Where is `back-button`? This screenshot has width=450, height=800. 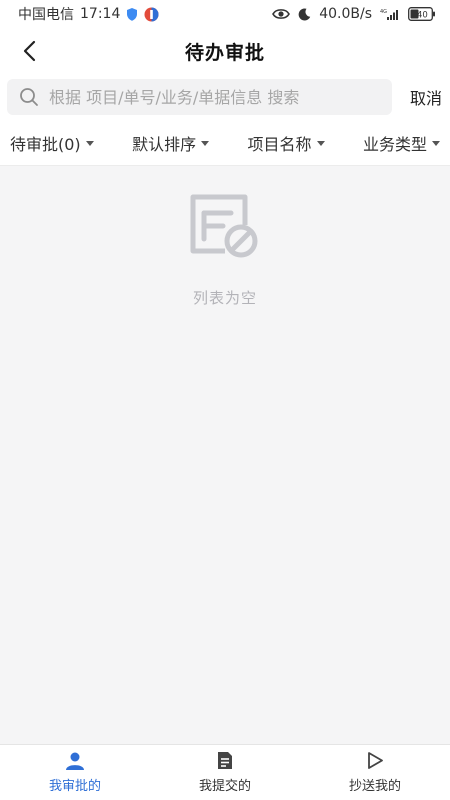
back-button is located at coordinates (29, 51).